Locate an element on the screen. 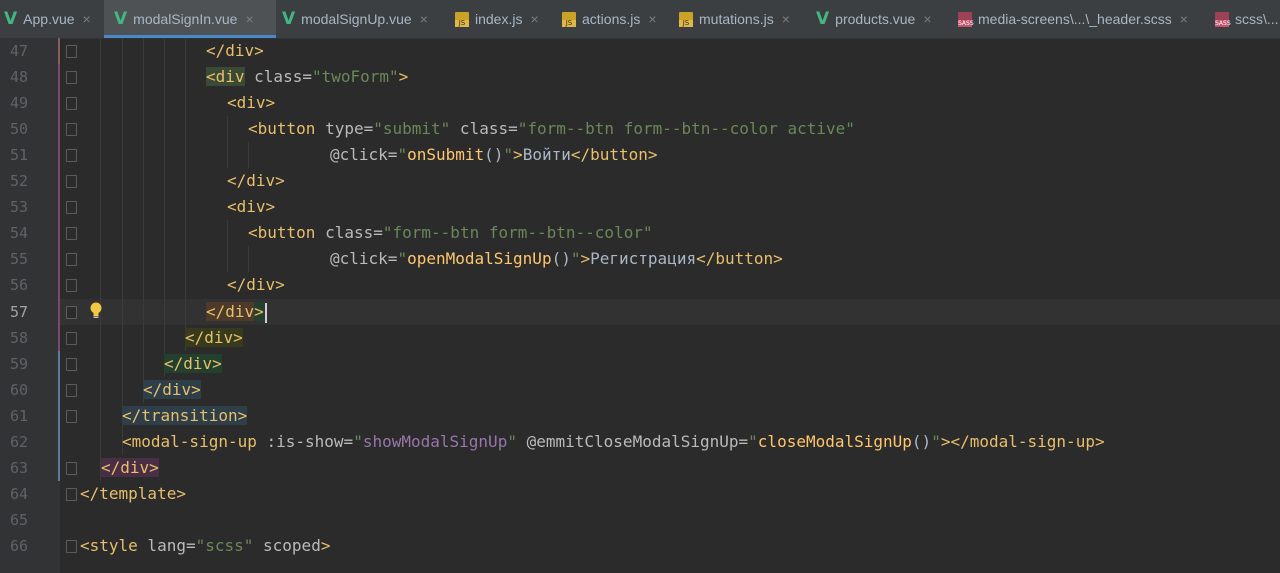 This screenshot has width=1280, height=573. line-number: 66 is located at coordinates (18, 546).